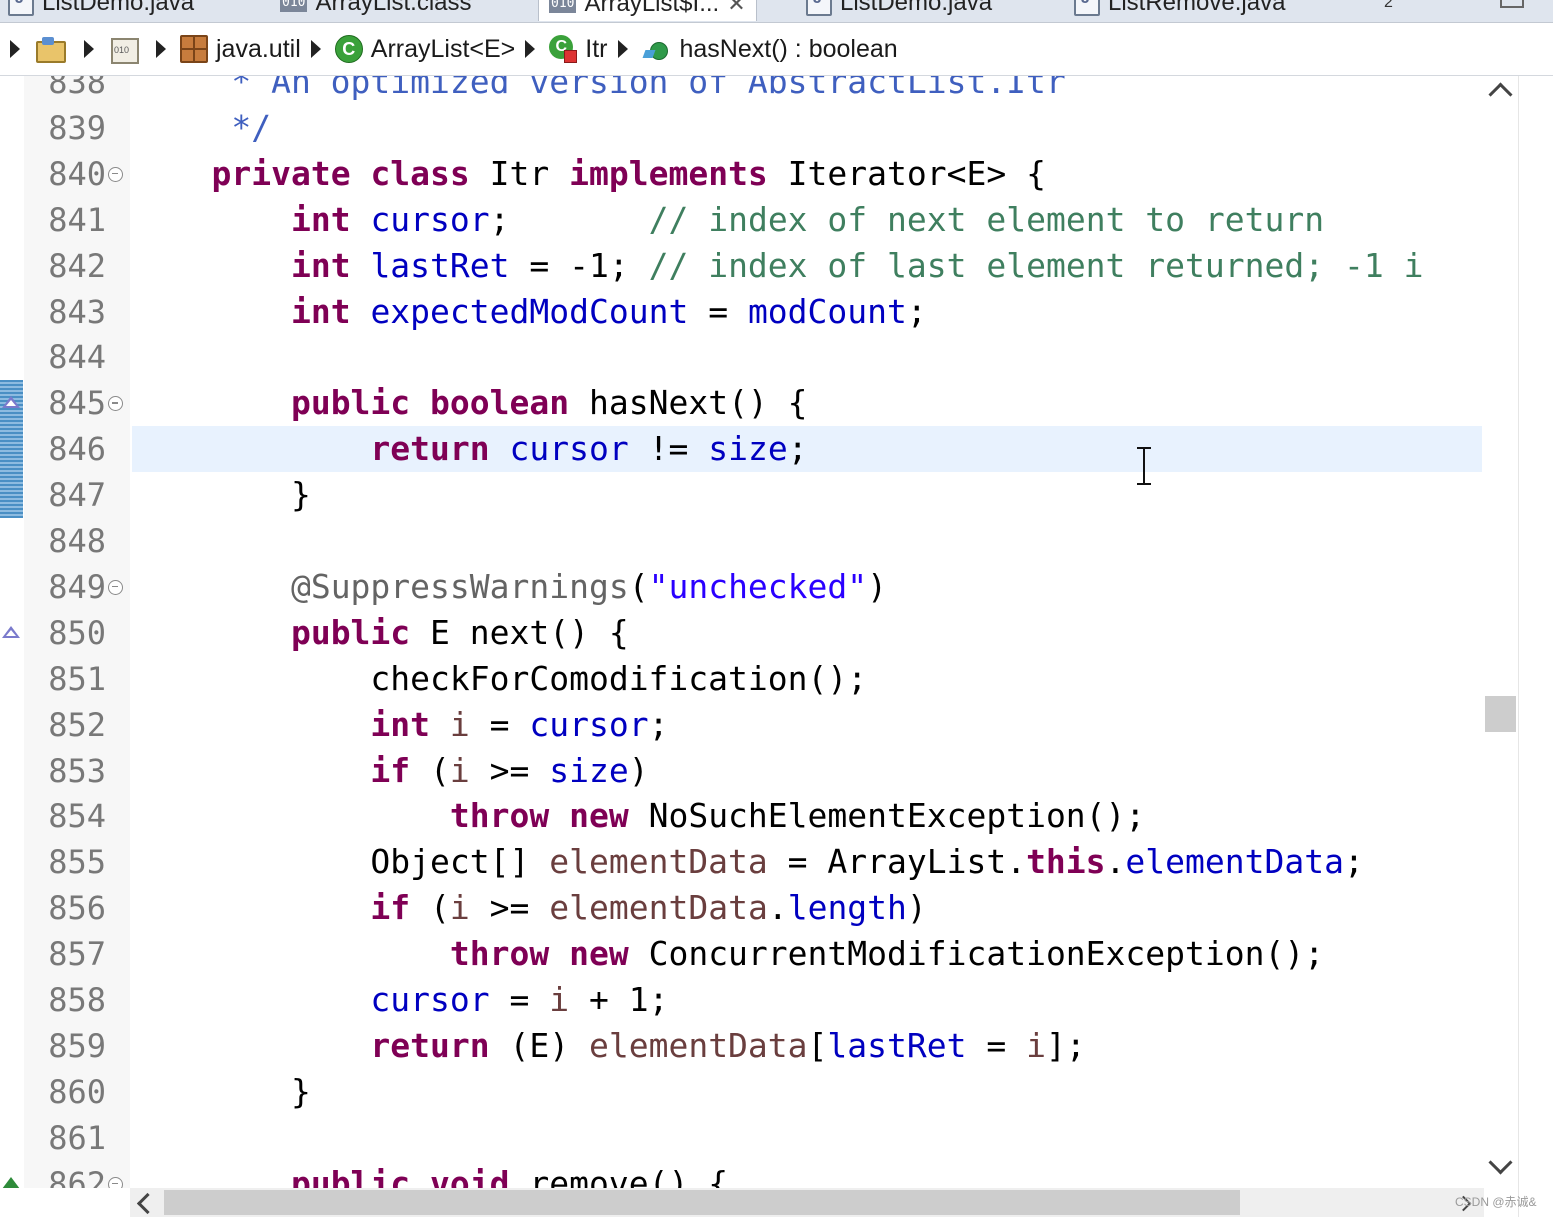 The width and height of the screenshot is (1553, 1217). I want to click on horizontal-scrollbar, so click(807, 1202).